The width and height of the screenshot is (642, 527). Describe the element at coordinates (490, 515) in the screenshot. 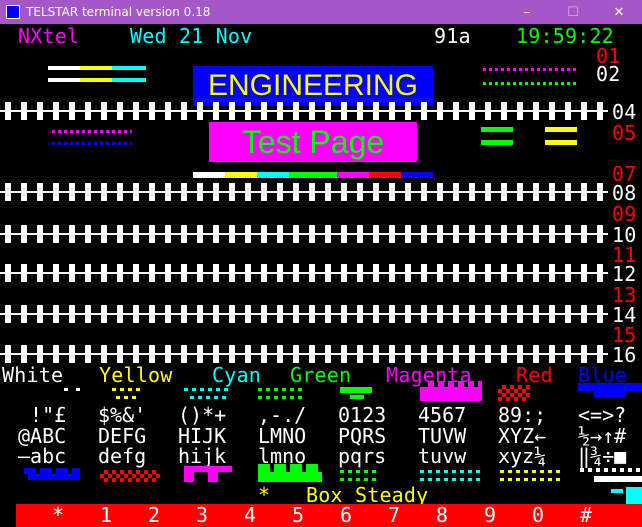

I see `key-9: 9` at that location.